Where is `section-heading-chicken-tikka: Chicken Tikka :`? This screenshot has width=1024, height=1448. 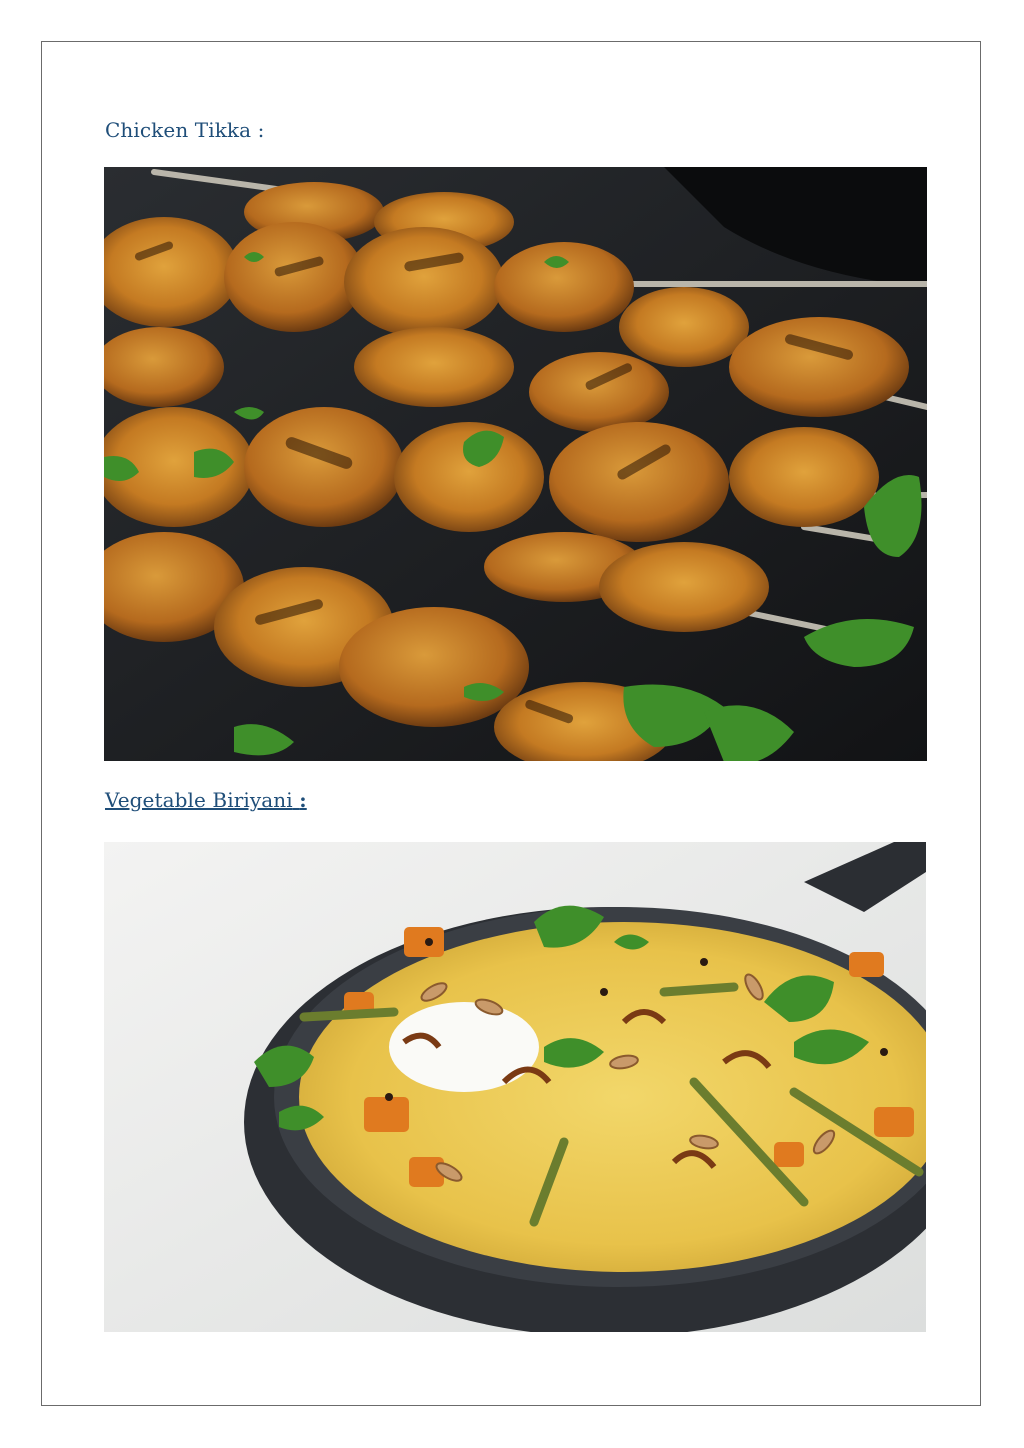
section-heading-chicken-tikka: Chicken Tikka : is located at coordinates (185, 130).